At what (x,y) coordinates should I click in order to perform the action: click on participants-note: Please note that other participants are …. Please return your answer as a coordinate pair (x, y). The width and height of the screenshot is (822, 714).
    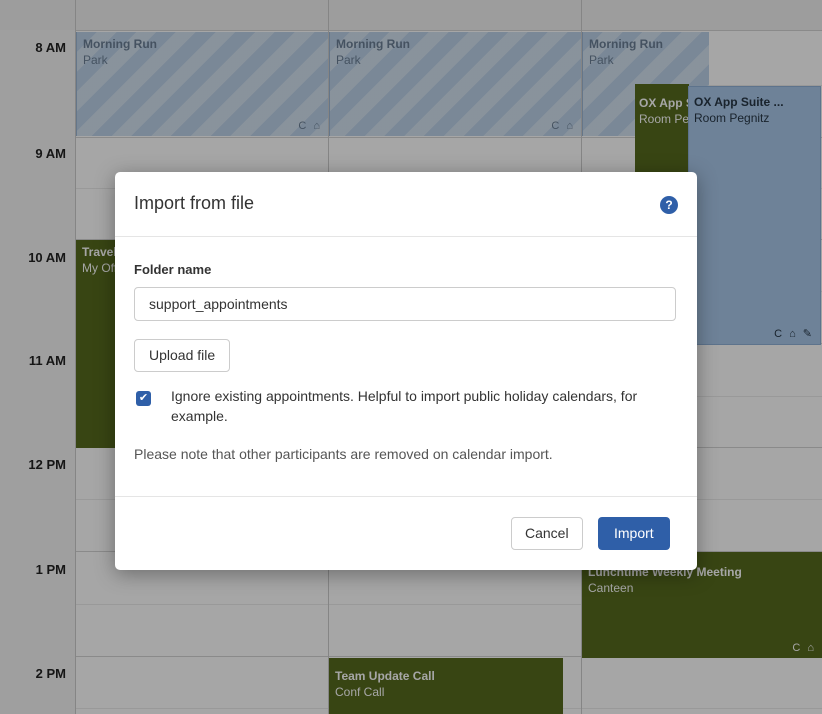
    Looking at the image, I should click on (343, 454).